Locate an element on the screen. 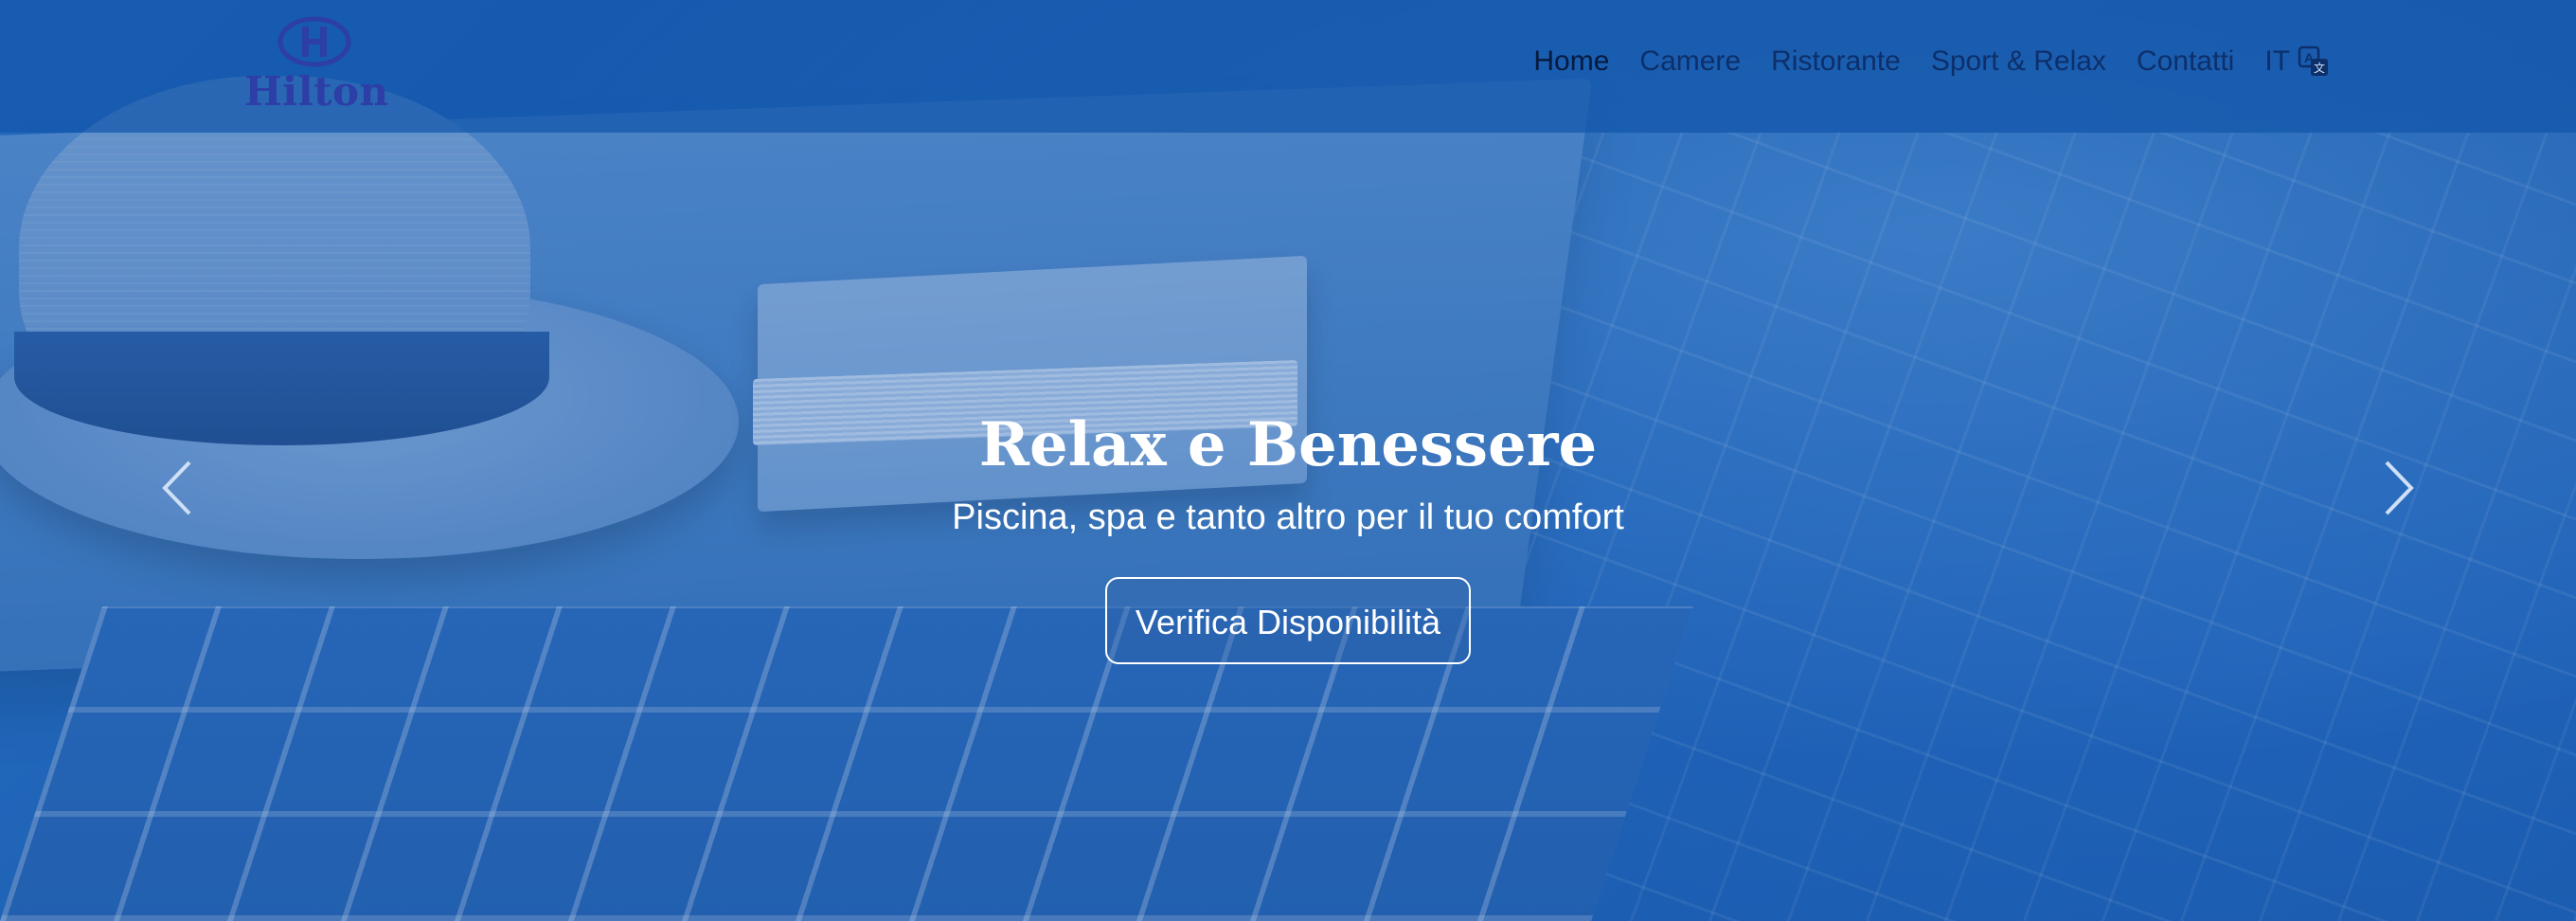 This screenshot has width=2576, height=921. logo-link: Hilton is located at coordinates (316, 65).